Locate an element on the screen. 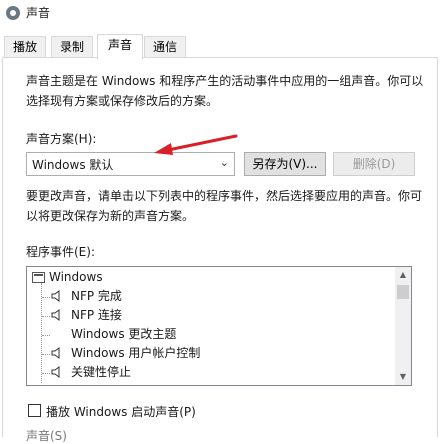 The width and height of the screenshot is (440, 444). scroll-thumb is located at coordinates (403, 292).